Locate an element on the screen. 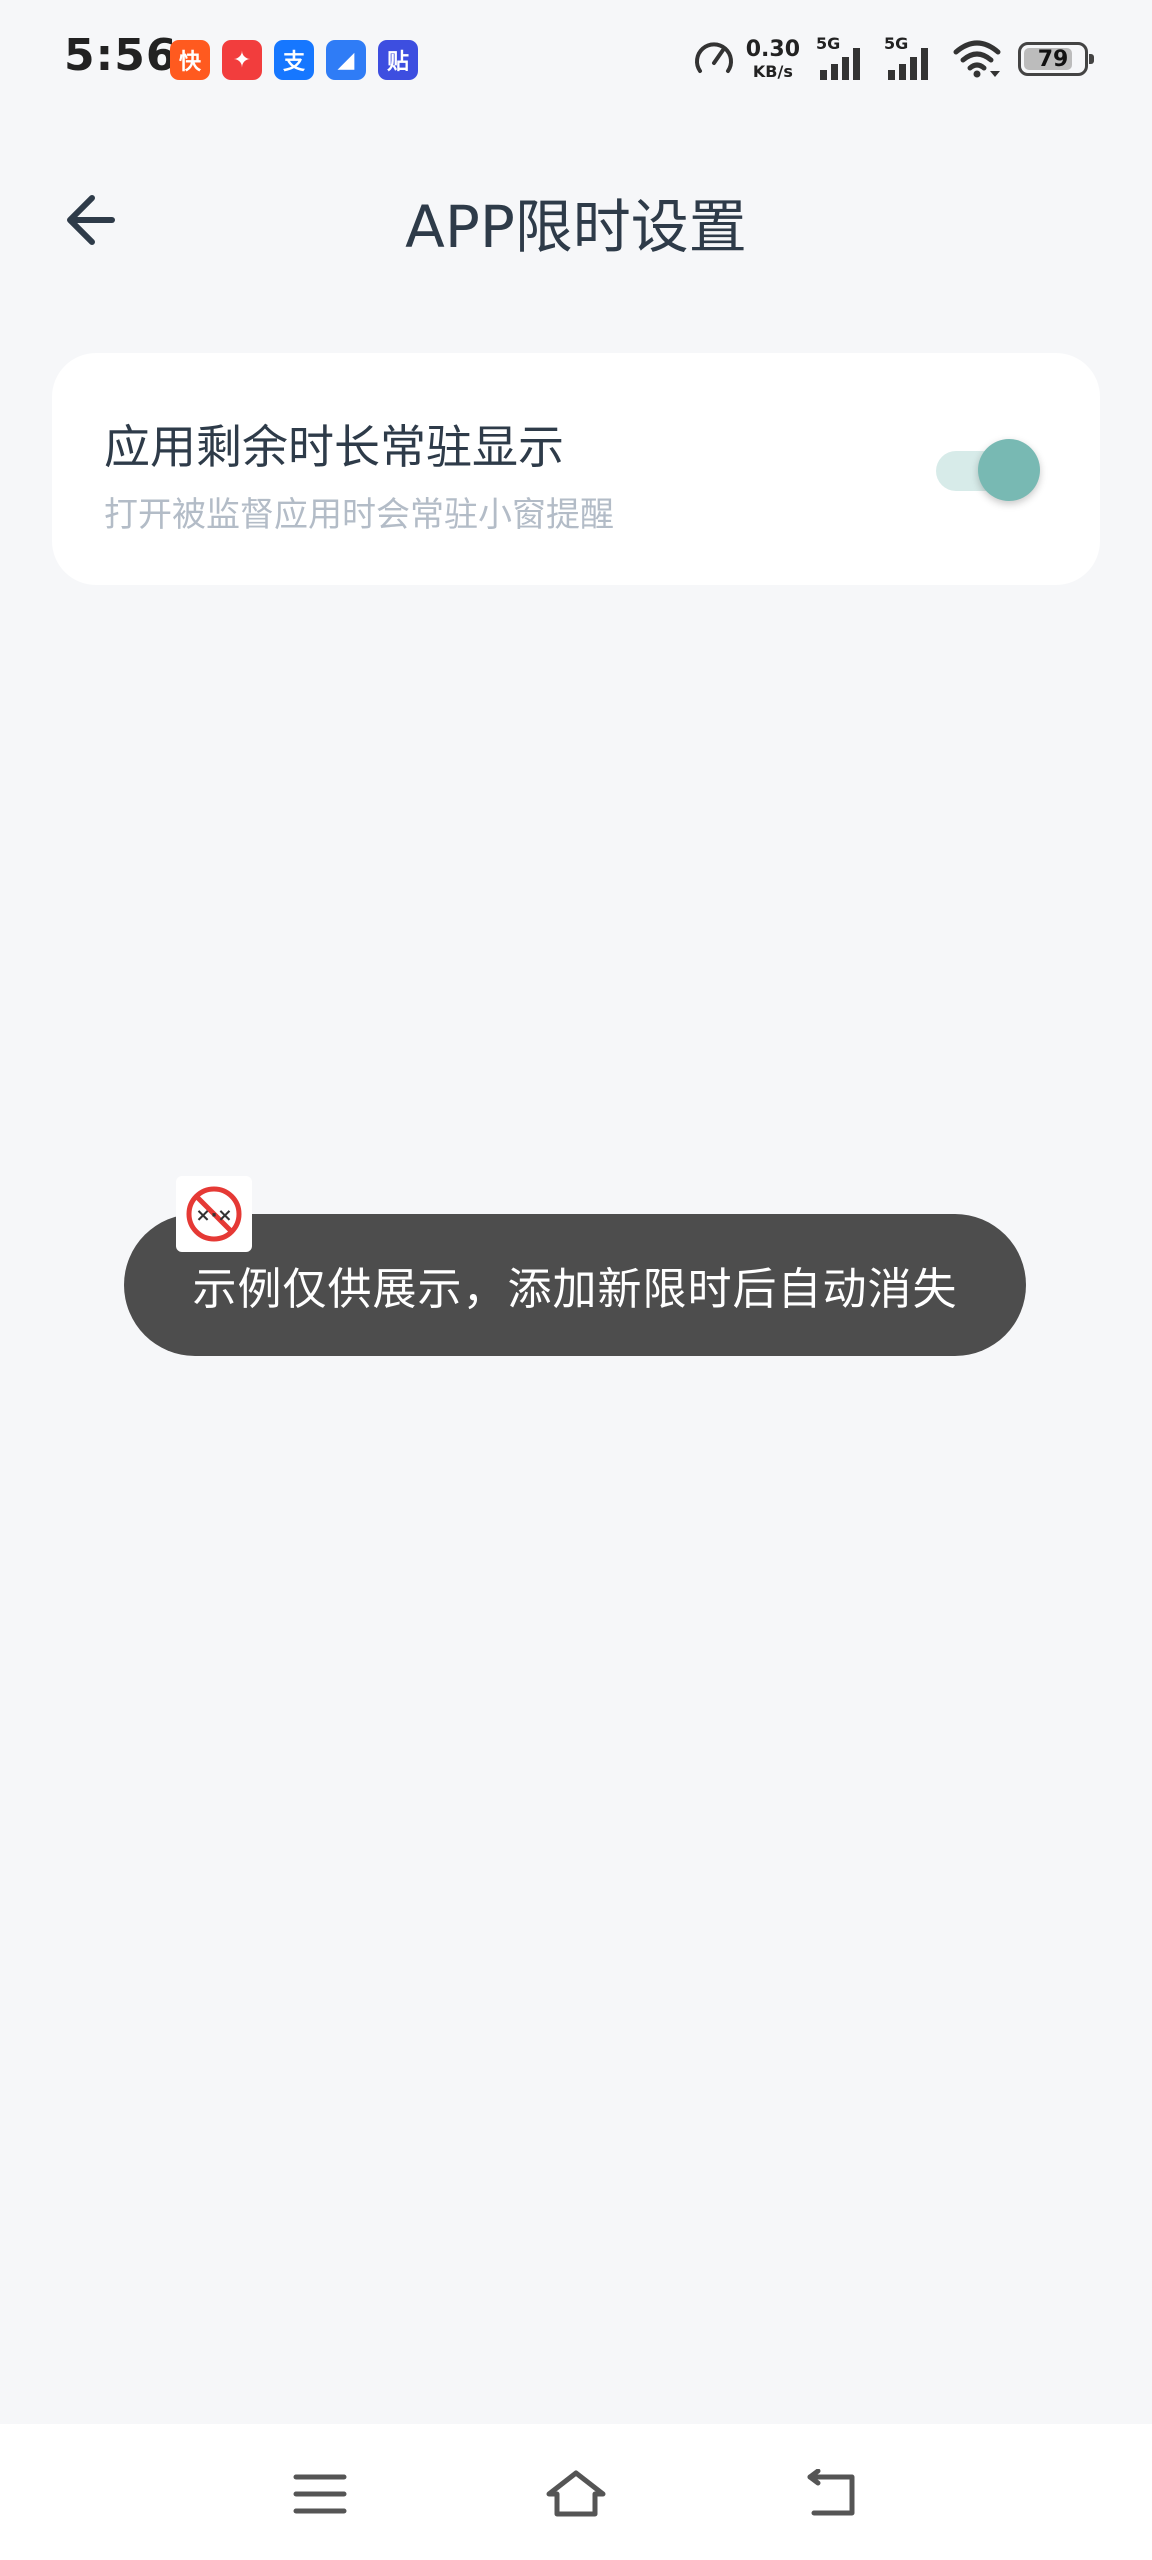 The height and width of the screenshot is (2560, 1152). battery-level: 79 is located at coordinates (1053, 59).